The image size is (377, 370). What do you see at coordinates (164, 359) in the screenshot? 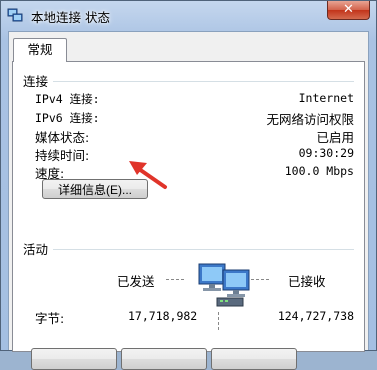
I see `disable-button` at bounding box center [164, 359].